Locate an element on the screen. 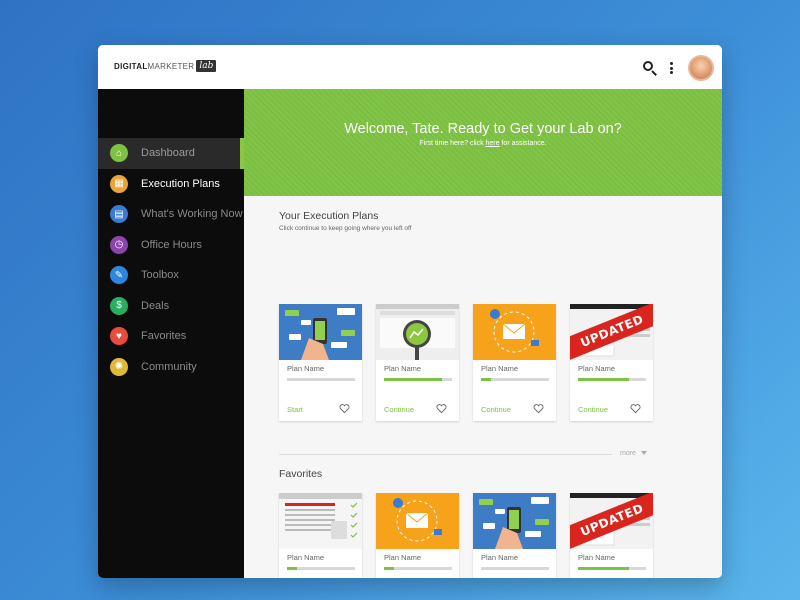  plan-card: UPDATEDPlan NameContinue is located at coordinates (611, 535).